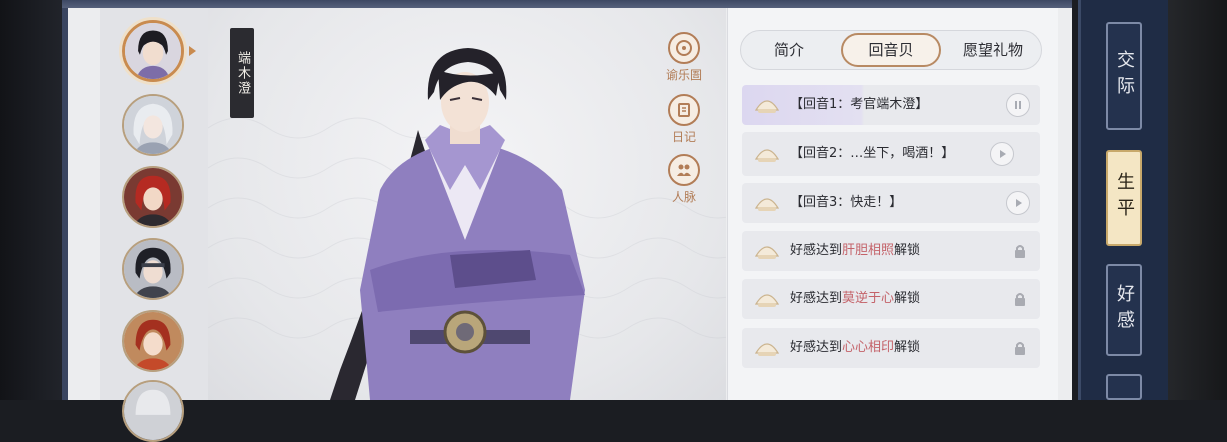  I want to click on echo-title: 【回音1：考官端木澄】, so click(859, 104).